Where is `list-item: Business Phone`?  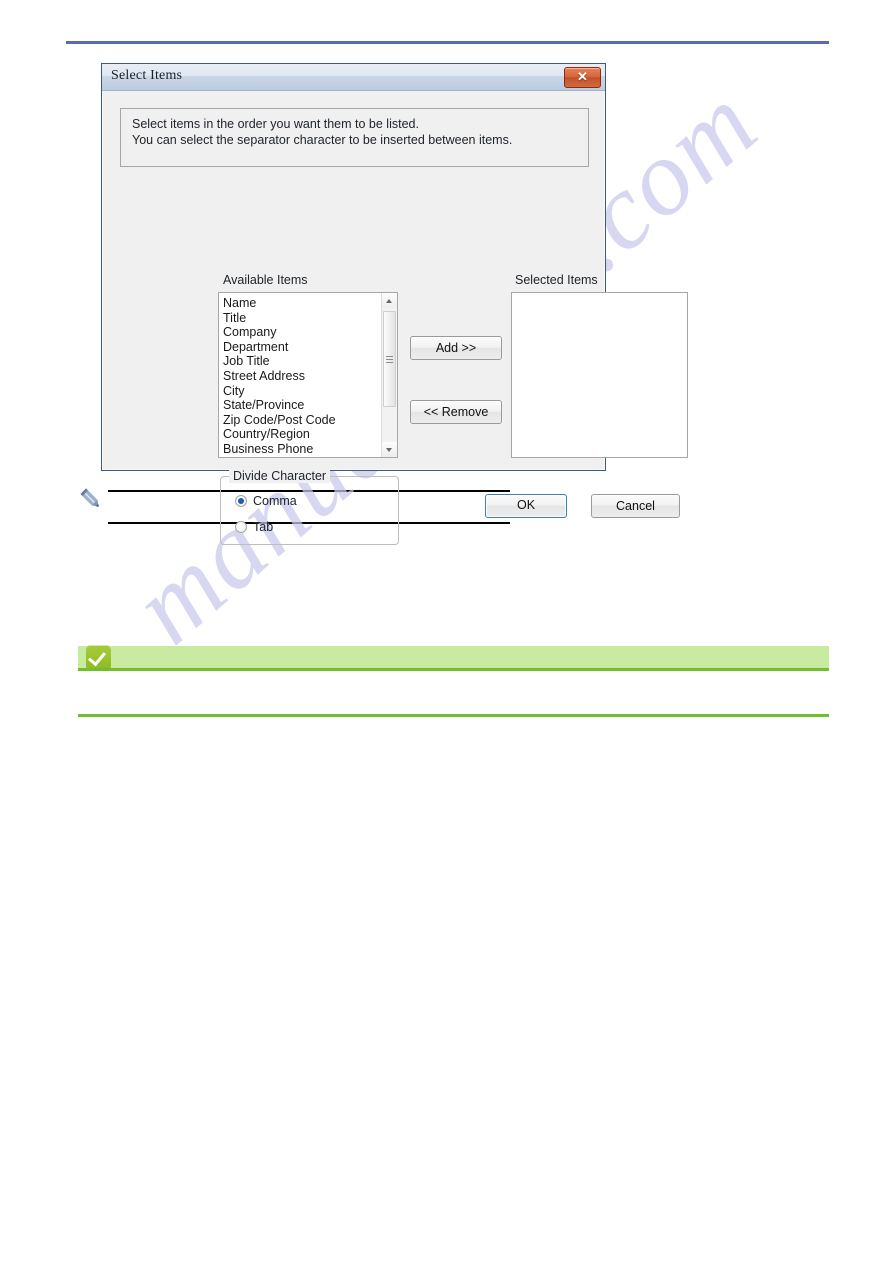 list-item: Business Phone is located at coordinates (299, 449).